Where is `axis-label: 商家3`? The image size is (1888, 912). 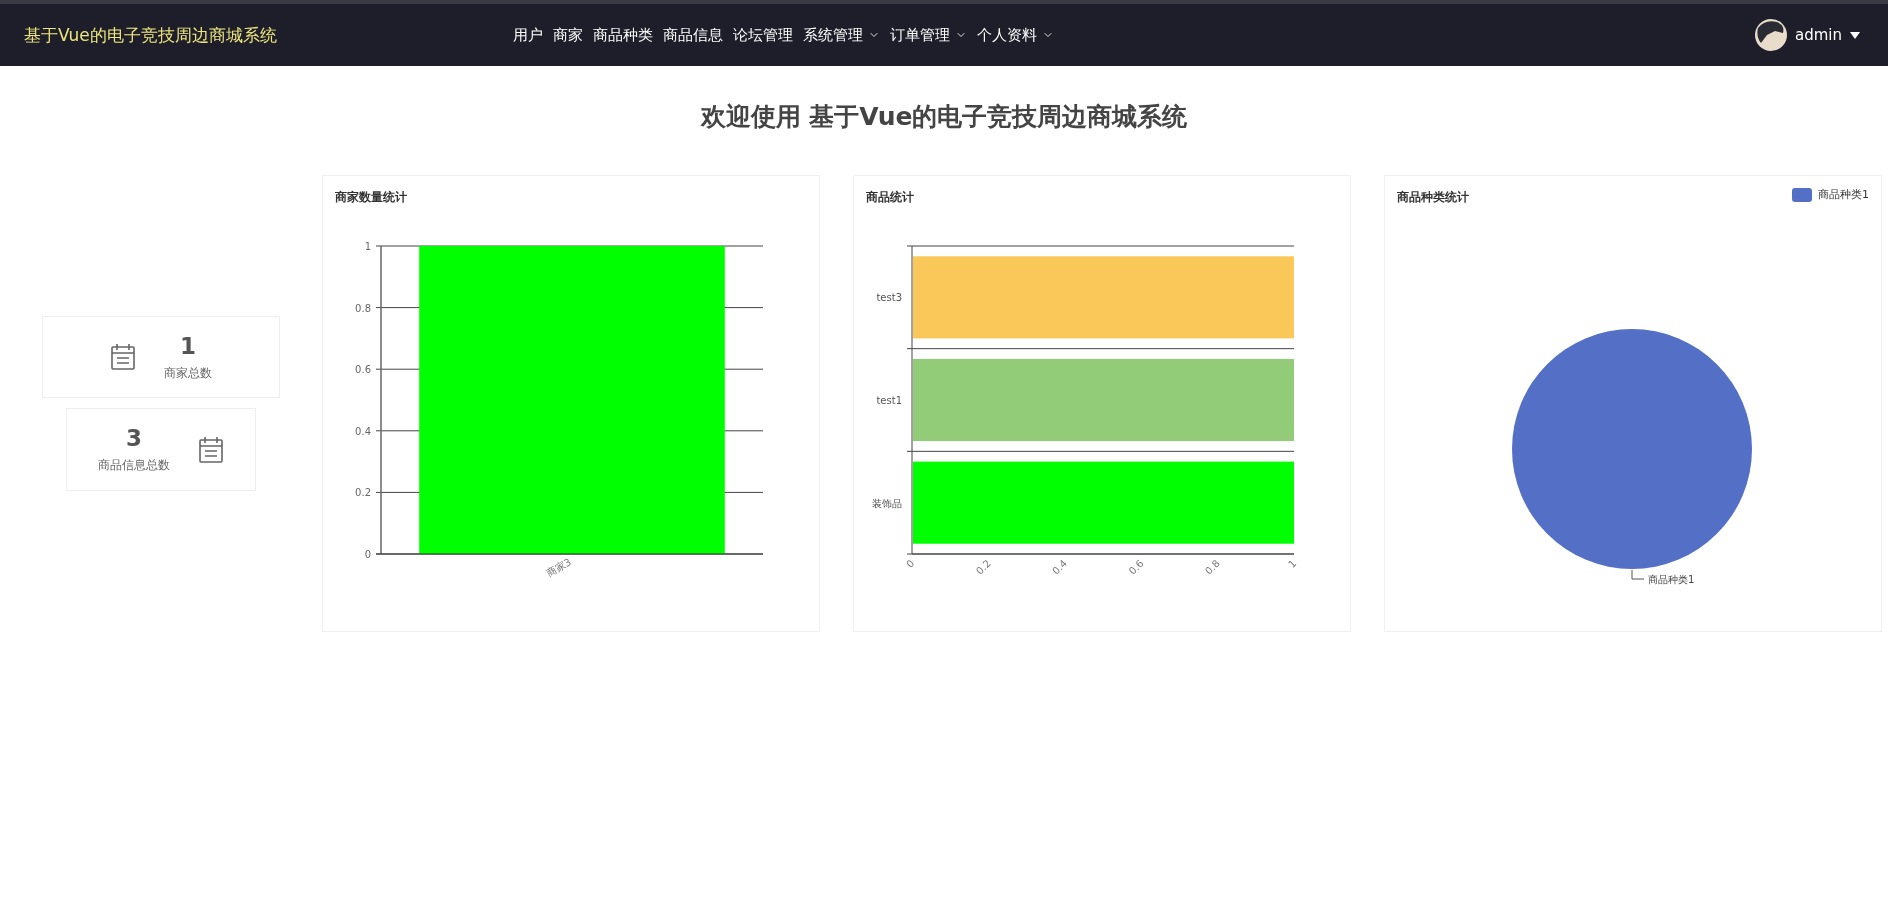 axis-label: 商家3 is located at coordinates (558, 567).